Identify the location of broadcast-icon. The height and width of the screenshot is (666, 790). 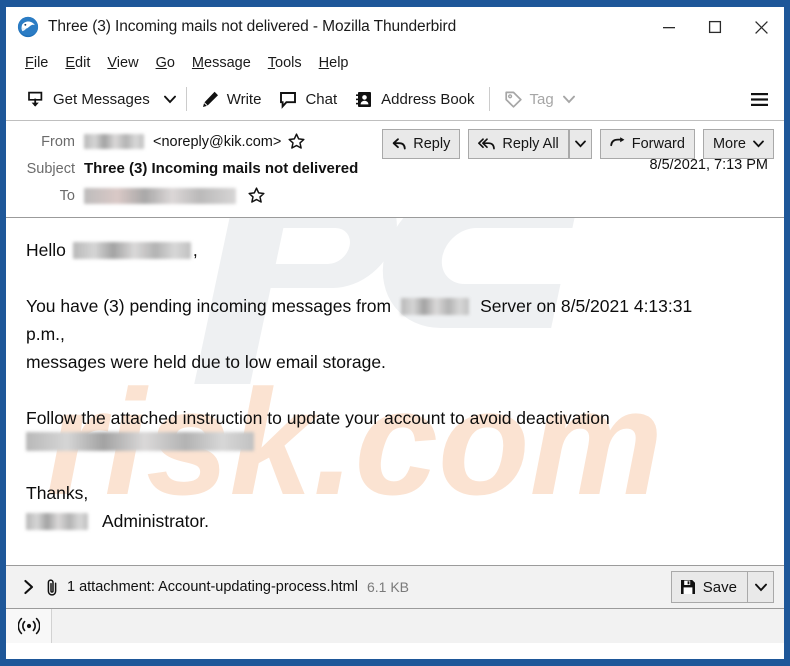
(28, 626).